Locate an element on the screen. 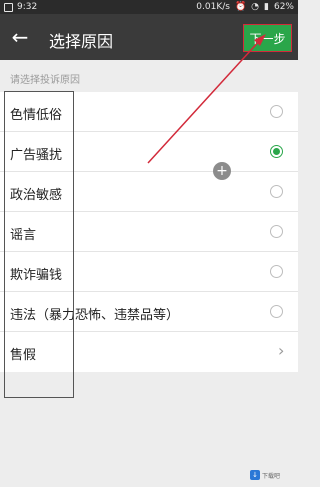  page-title: 选择原因 is located at coordinates (81, 41).